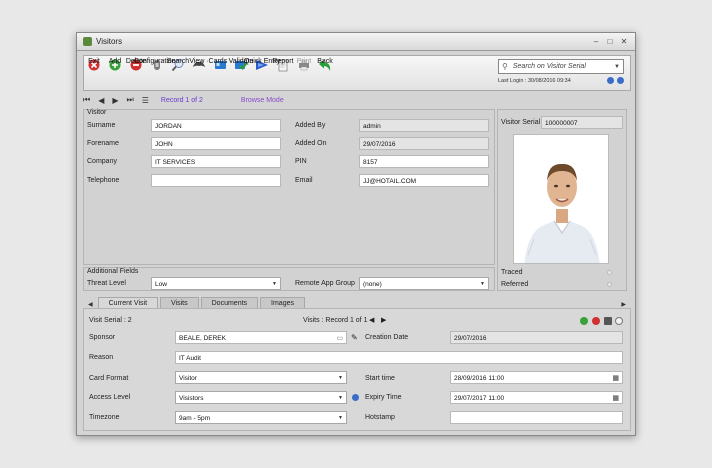 Image resolution: width=712 pixels, height=468 pixels. I want to click on prev-record-icon: ◀, so click(101, 100).